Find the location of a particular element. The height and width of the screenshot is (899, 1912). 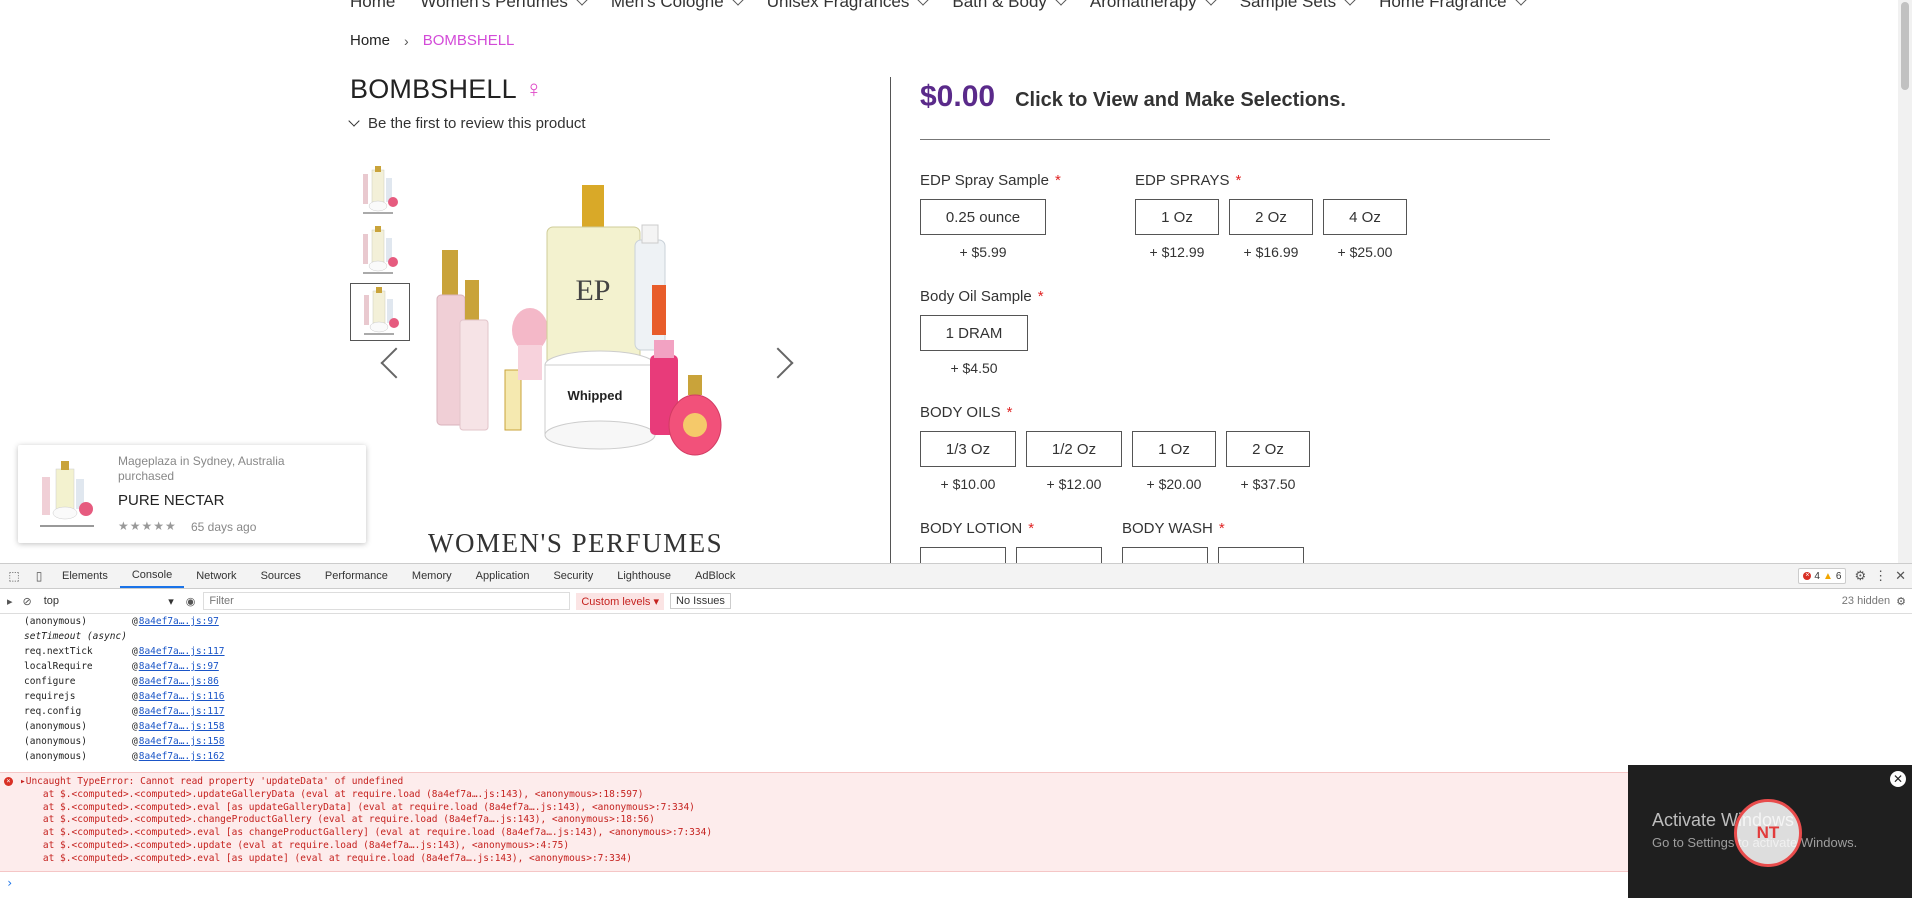

nav-item-home: Home is located at coordinates (372, 6).